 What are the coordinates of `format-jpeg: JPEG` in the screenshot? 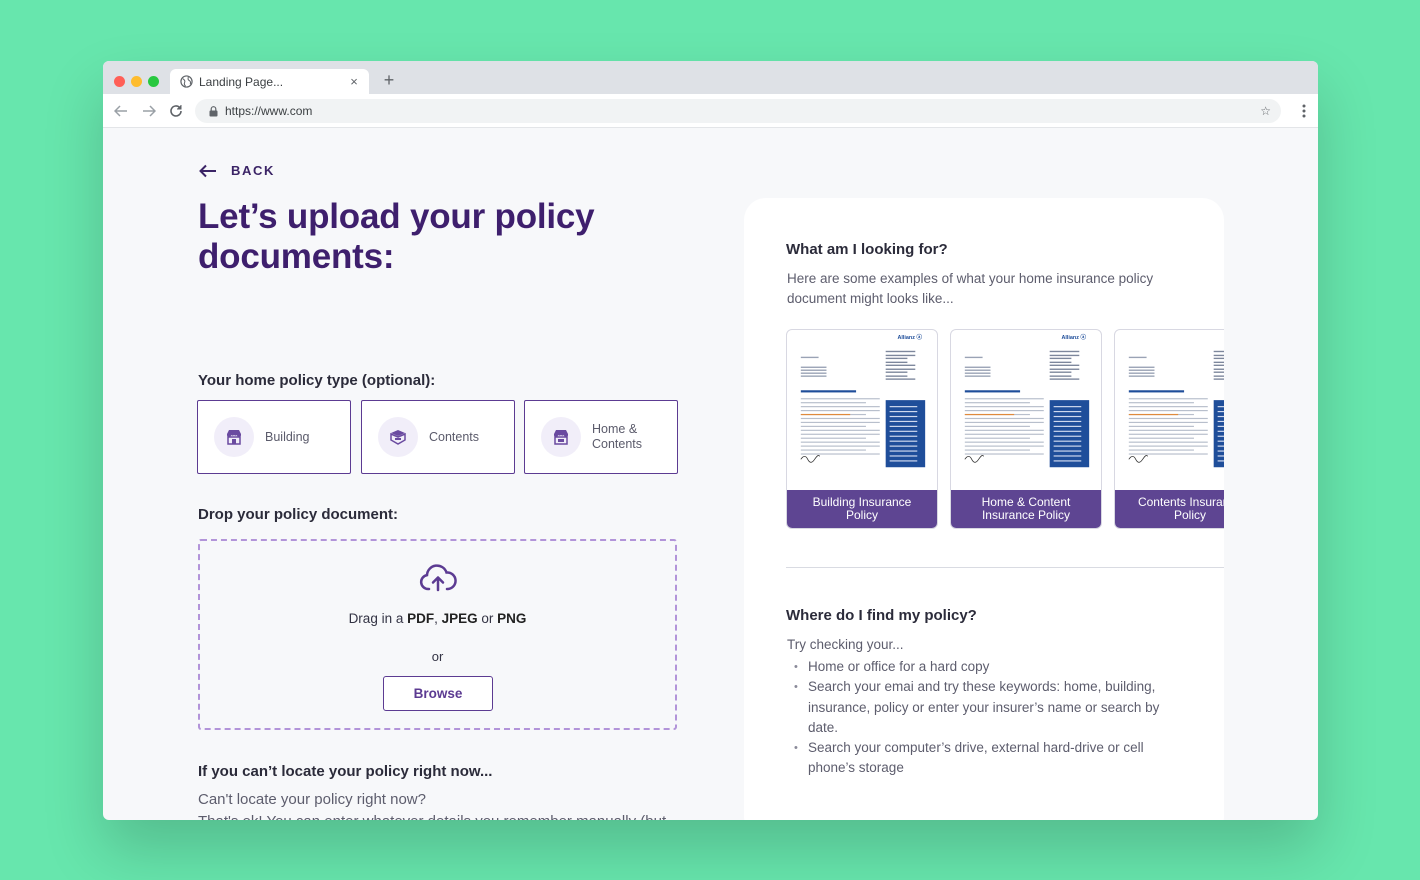 It's located at (459, 618).